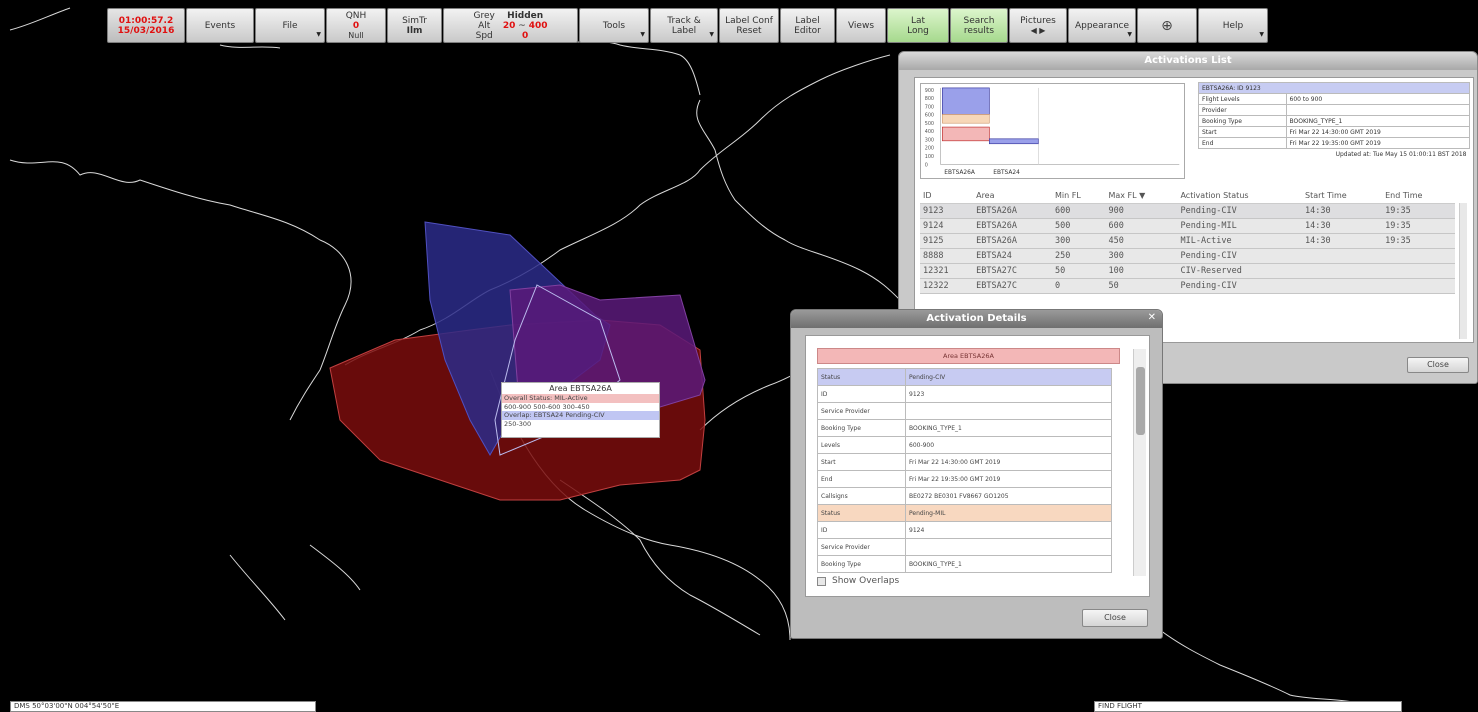  What do you see at coordinates (1008, 411) in the screenshot?
I see `details-value` at bounding box center [1008, 411].